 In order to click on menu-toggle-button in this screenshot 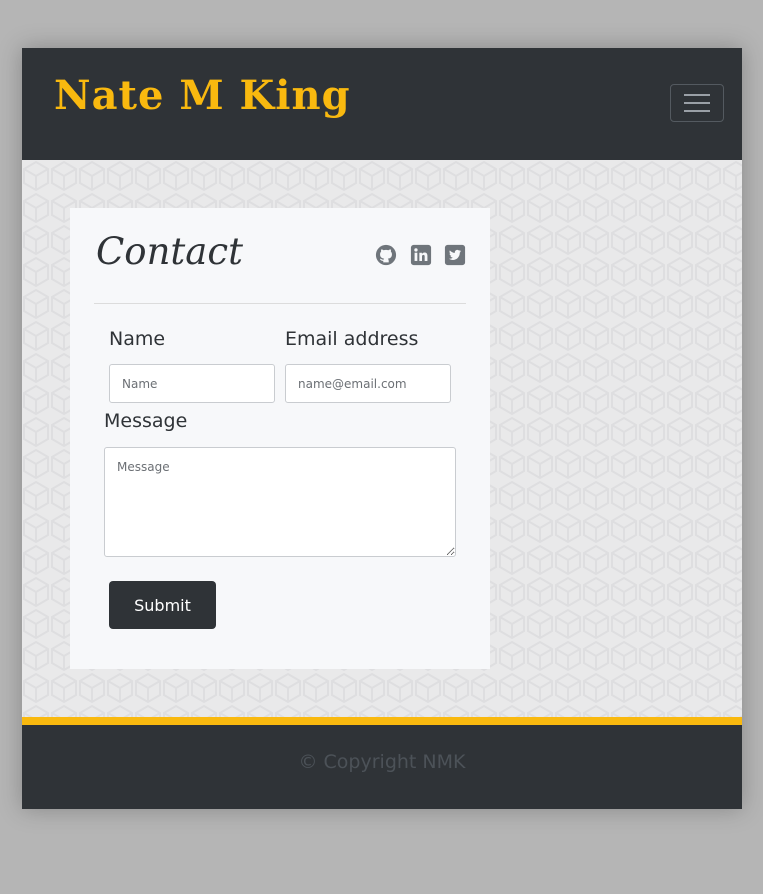, I will do `click(697, 103)`.